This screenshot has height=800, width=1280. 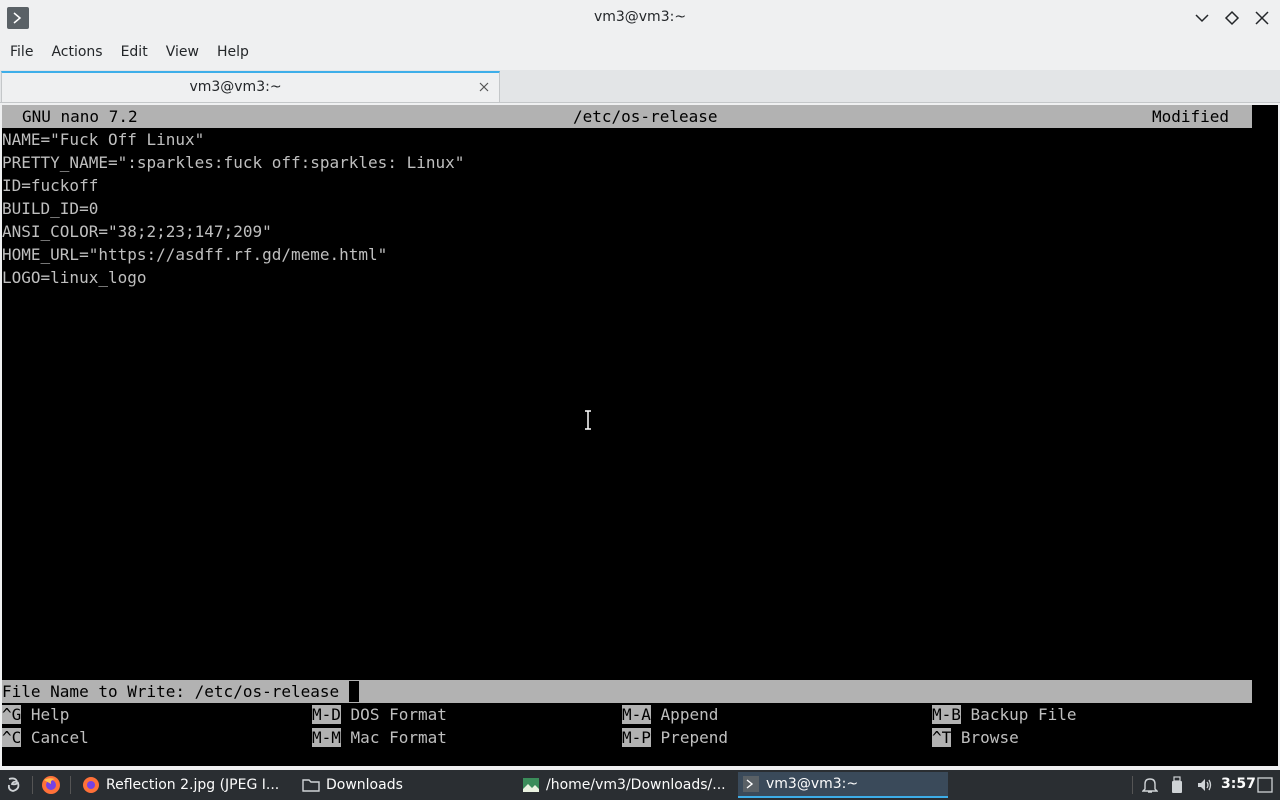 What do you see at coordinates (1191, 116) in the screenshot?
I see `nano-status: Modified` at bounding box center [1191, 116].